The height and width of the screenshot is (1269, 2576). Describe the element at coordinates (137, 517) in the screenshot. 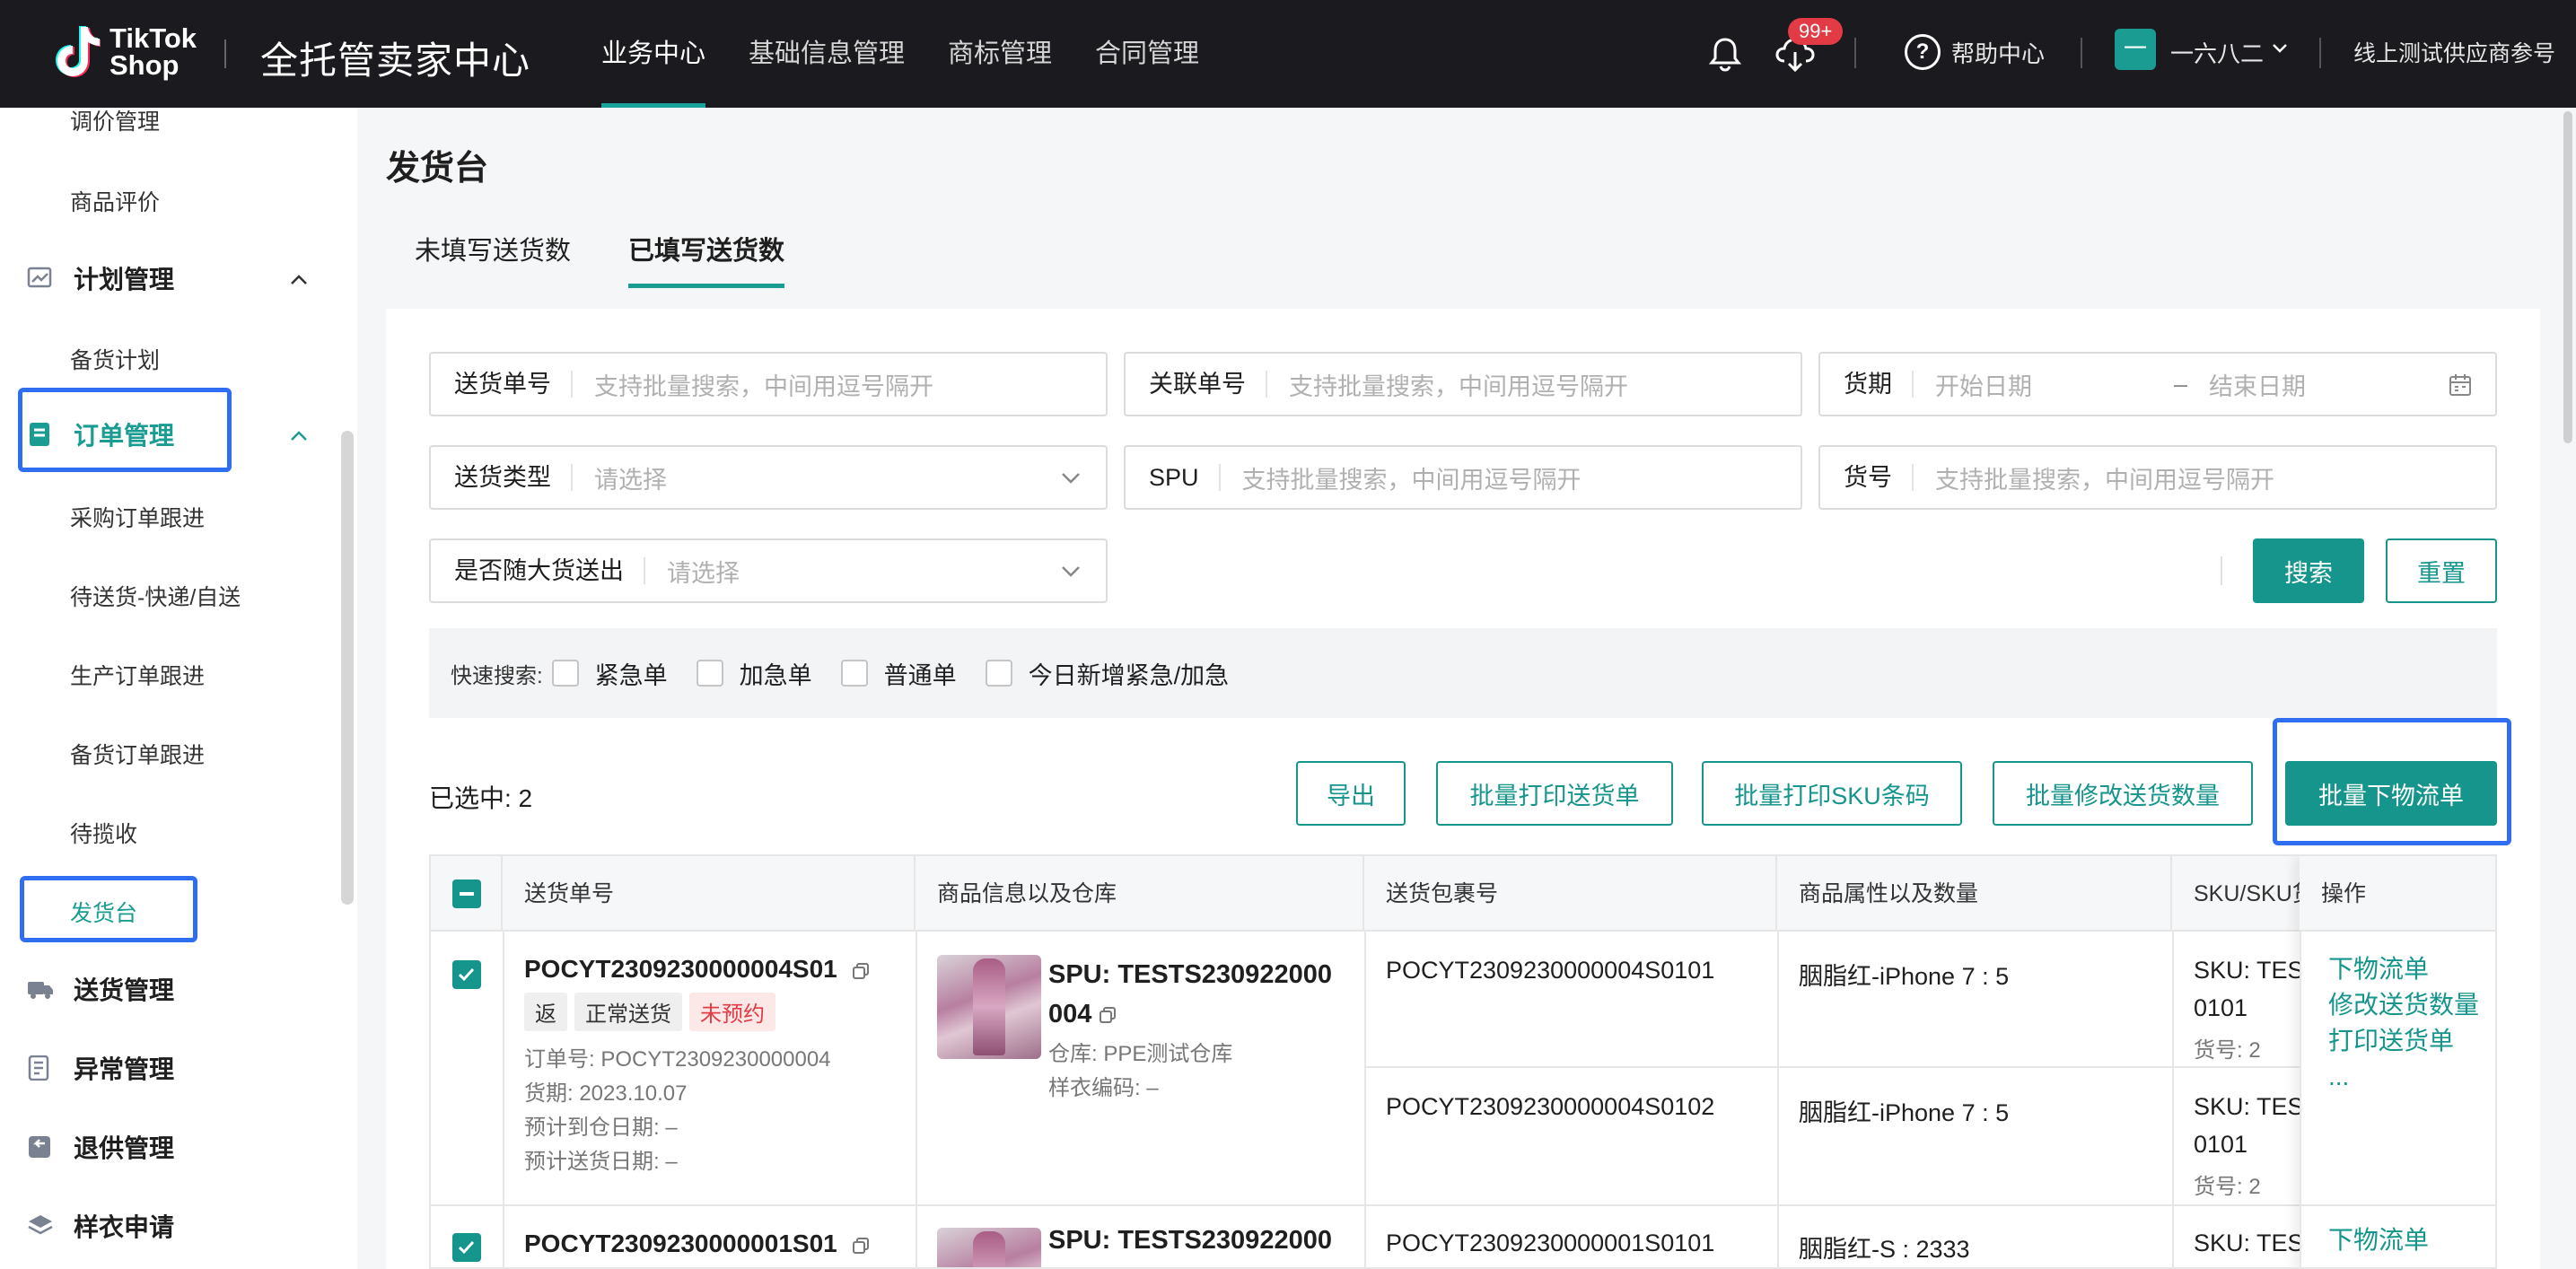

I see `sidebar-item-purchase-orders: 采购订单跟进` at that location.